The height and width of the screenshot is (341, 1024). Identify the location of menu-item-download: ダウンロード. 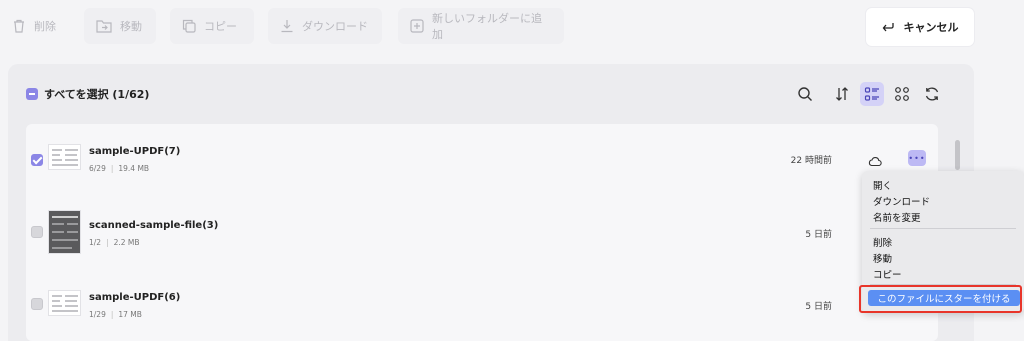
(901, 201).